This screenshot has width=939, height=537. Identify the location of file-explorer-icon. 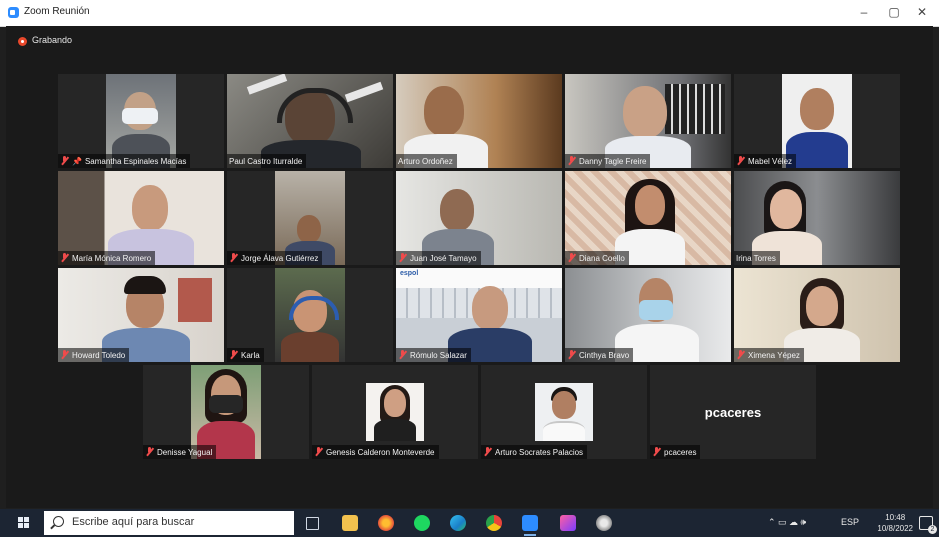
(350, 523).